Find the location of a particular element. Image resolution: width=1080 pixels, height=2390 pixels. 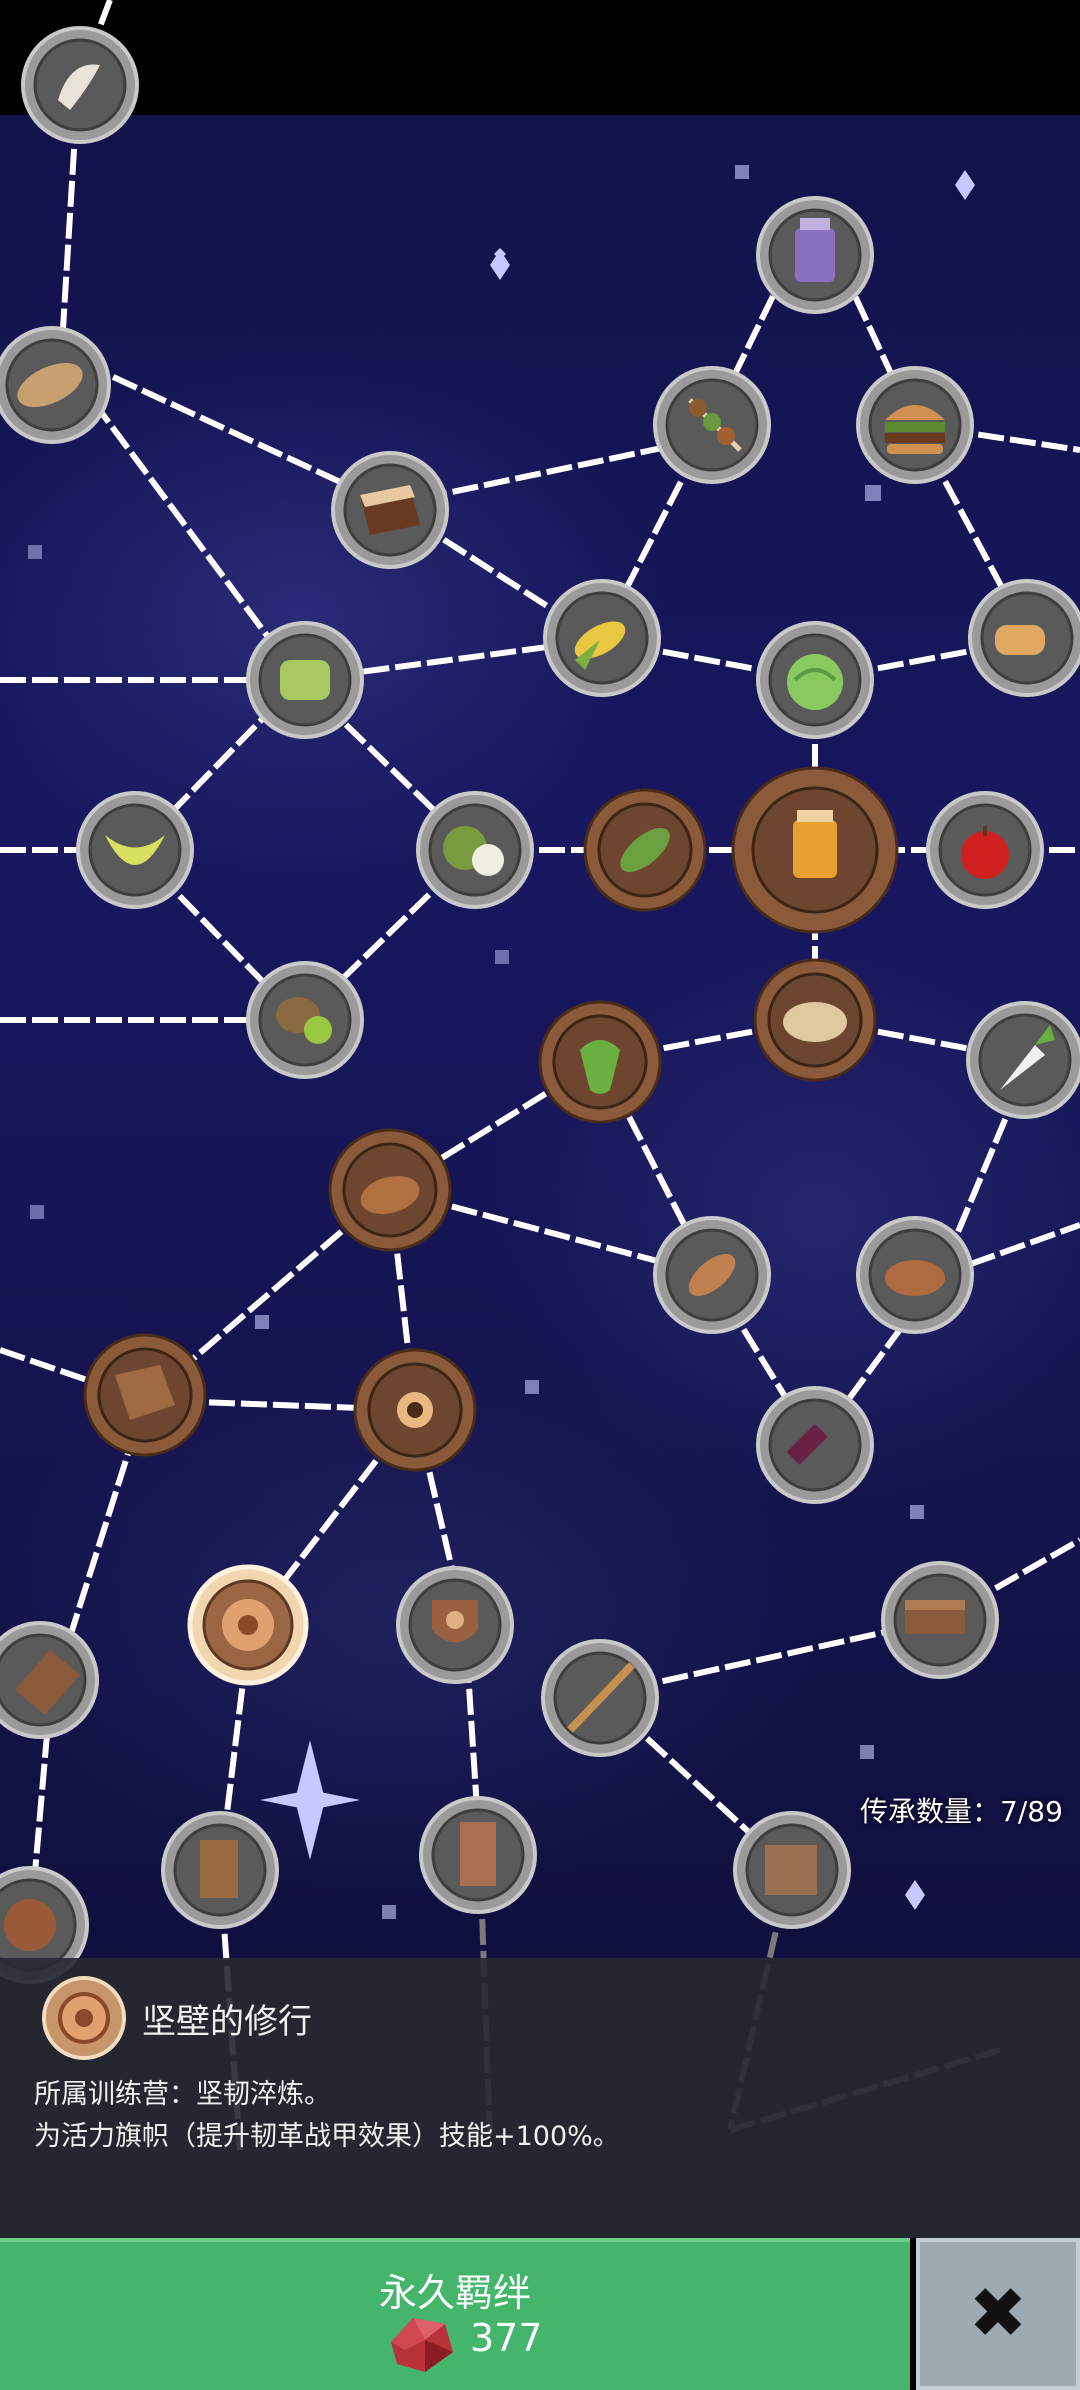

leaf-icon is located at coordinates (645, 850).